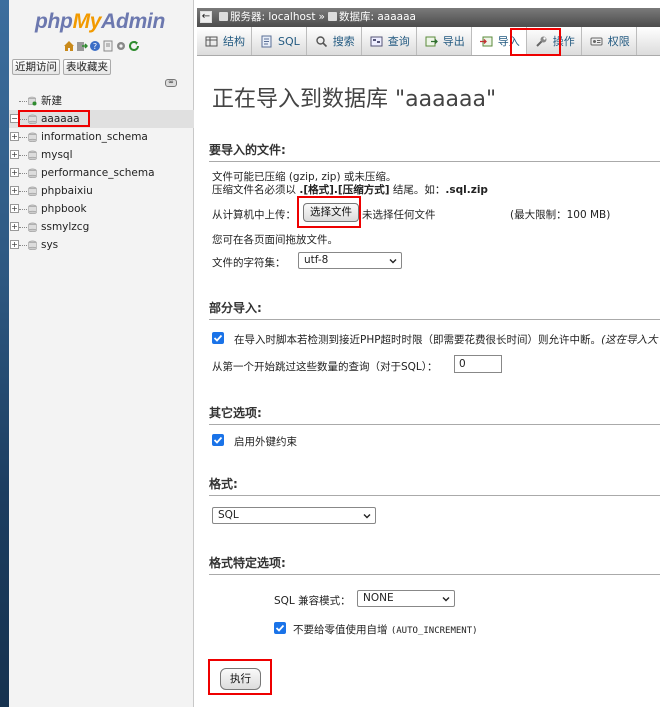 Image resolution: width=660 pixels, height=707 pixels. I want to click on max-size-label: (最大限制：100 MB), so click(560, 215).